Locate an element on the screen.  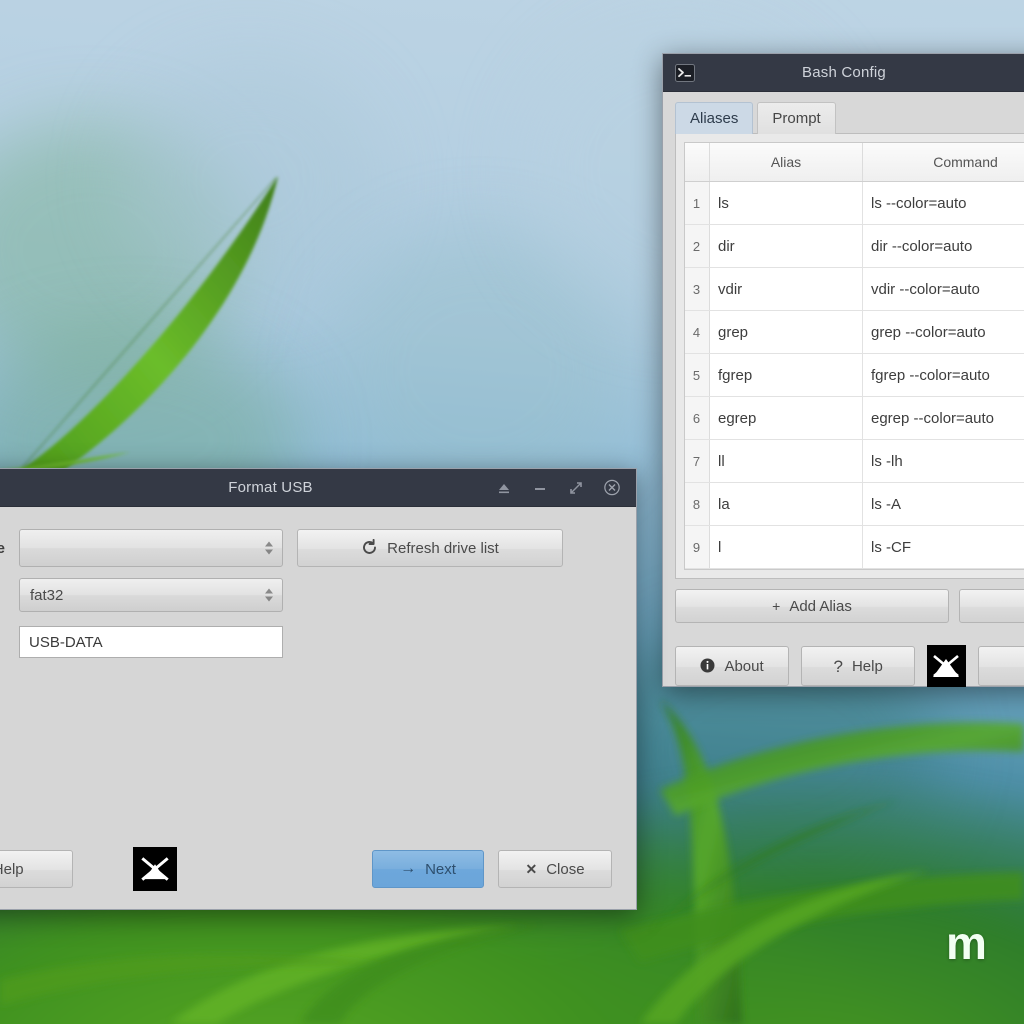
device-row: Device Refresh drive list is located at coordinates (306, 548).